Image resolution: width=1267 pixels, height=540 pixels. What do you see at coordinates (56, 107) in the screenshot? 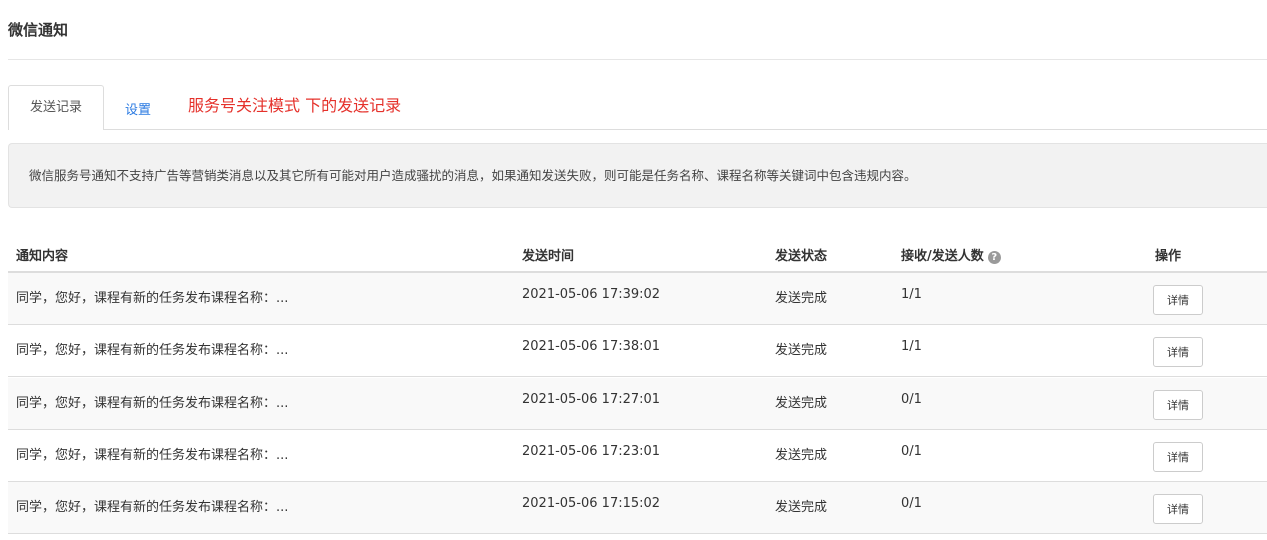
I see `tab-send-records: 发送记录` at bounding box center [56, 107].